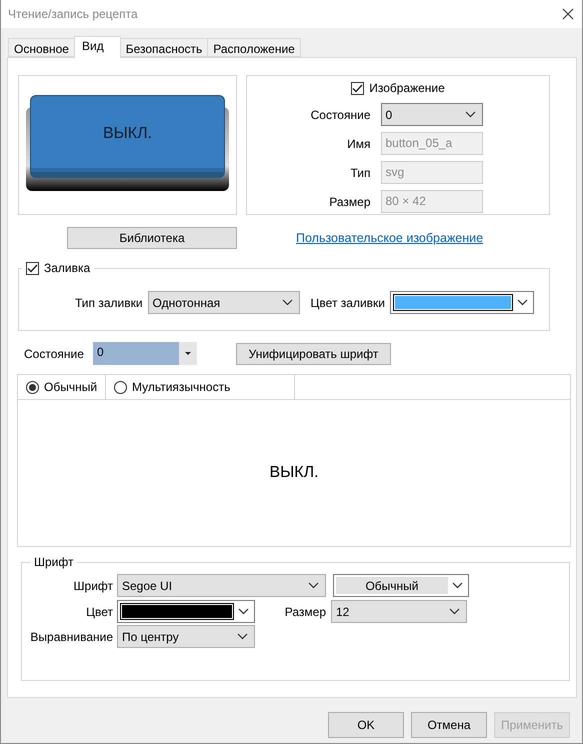  What do you see at coordinates (224, 302) in the screenshot?
I see `fill-type-dropdown: Однотонная` at bounding box center [224, 302].